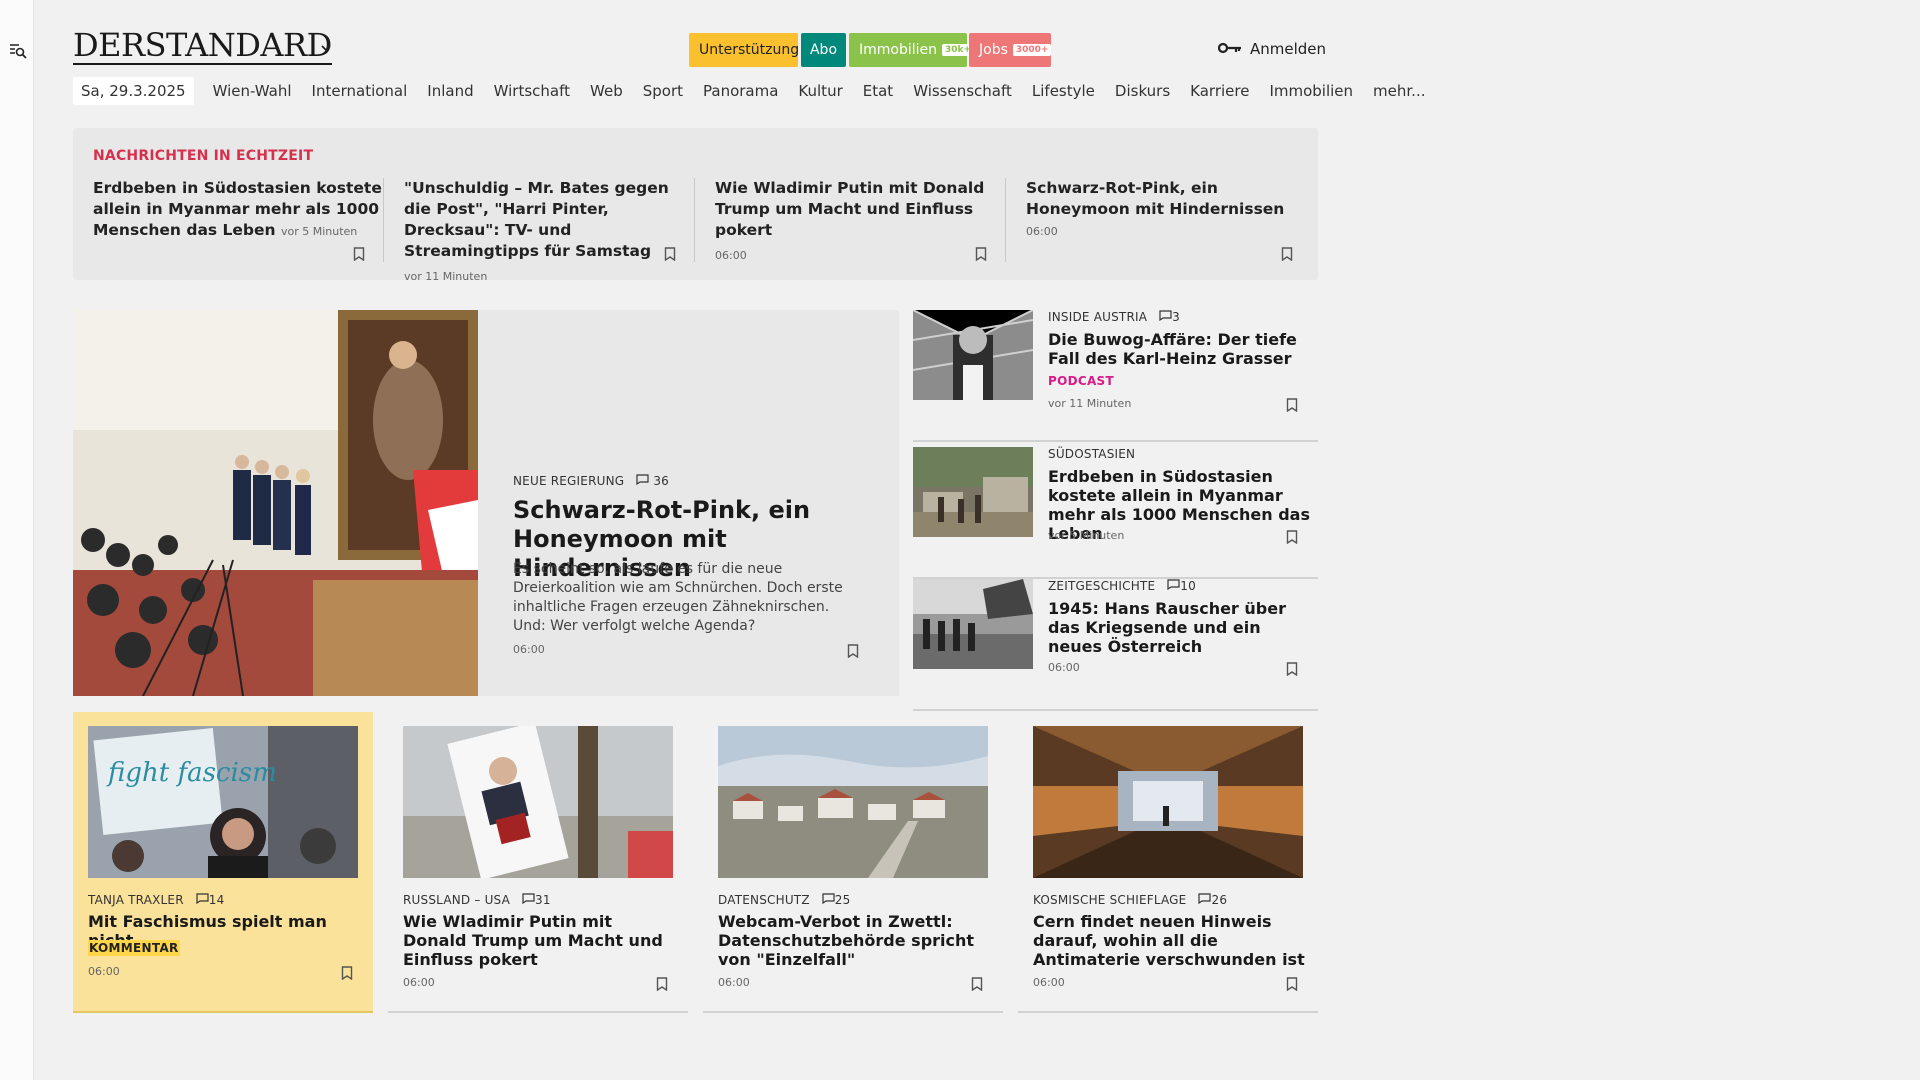  I want to click on lead-section: NEUE REGIERUNG, so click(568, 481).